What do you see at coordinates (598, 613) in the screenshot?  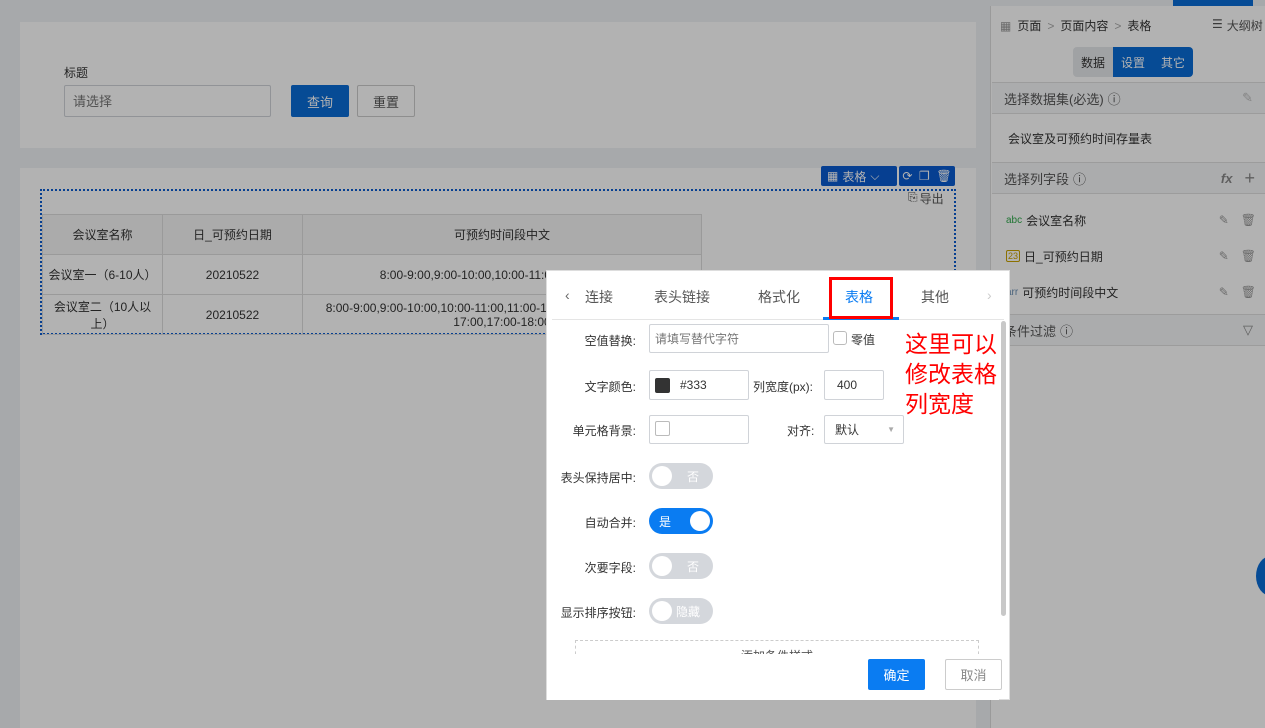 I see `sort-button-label: 显示排序按钮:` at bounding box center [598, 613].